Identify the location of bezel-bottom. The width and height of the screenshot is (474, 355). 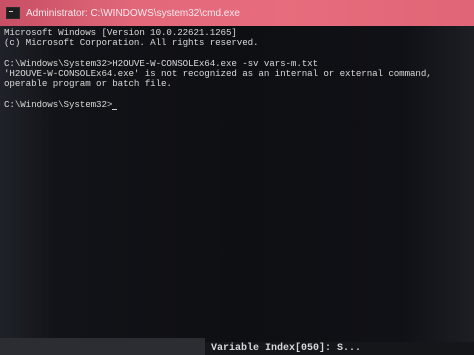
(102, 346).